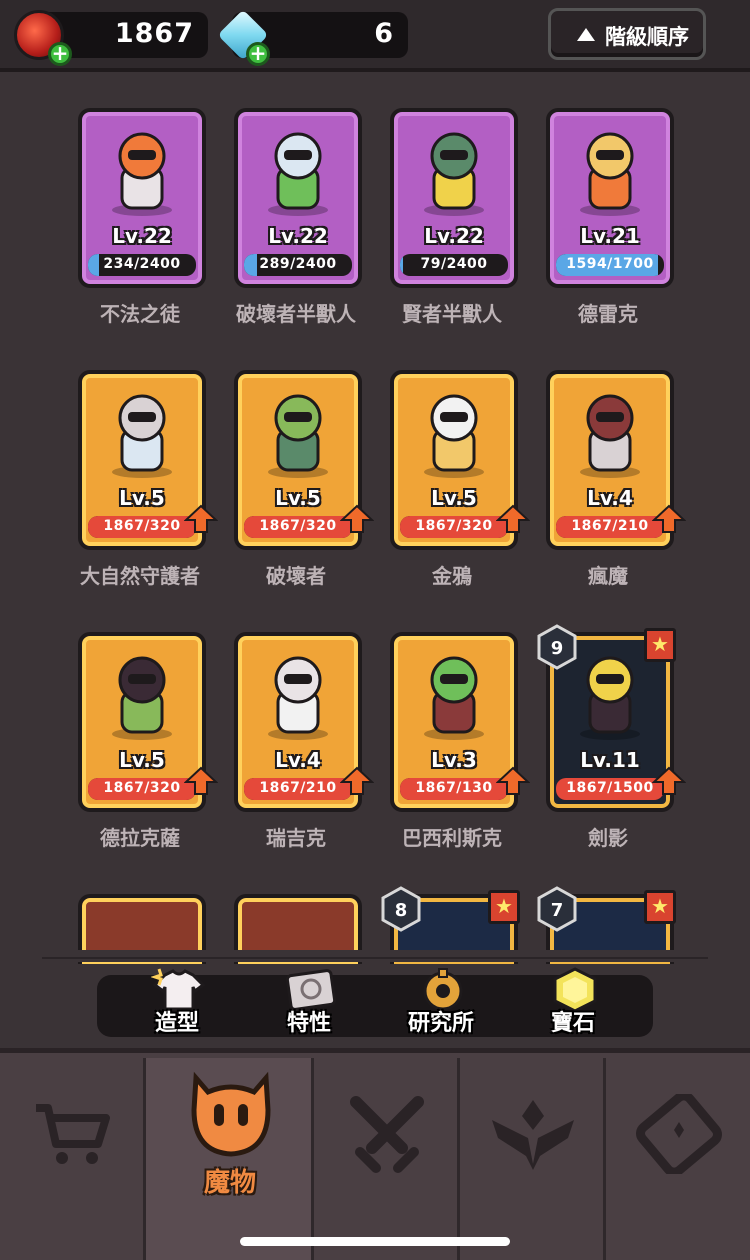 This screenshot has height=1260, width=750. What do you see at coordinates (384, 33) in the screenshot?
I see `crystal-amount: 6` at bounding box center [384, 33].